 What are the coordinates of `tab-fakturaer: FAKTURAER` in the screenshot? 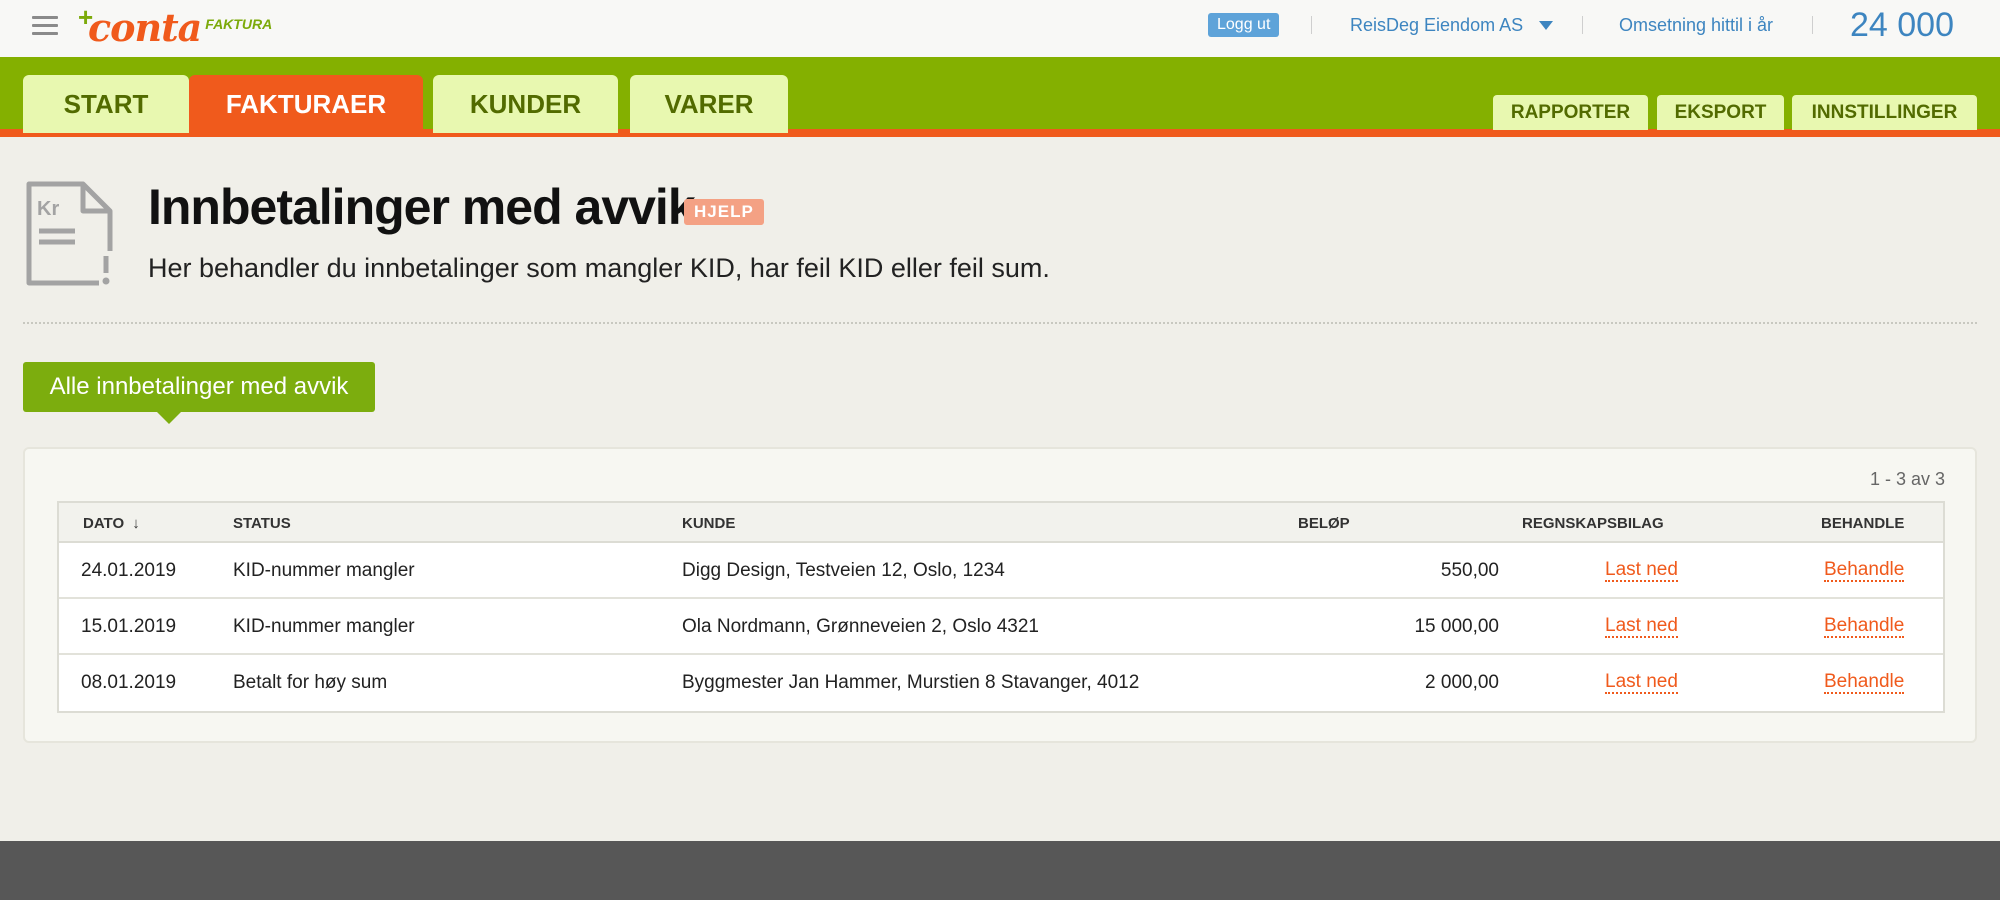 It's located at (306, 104).